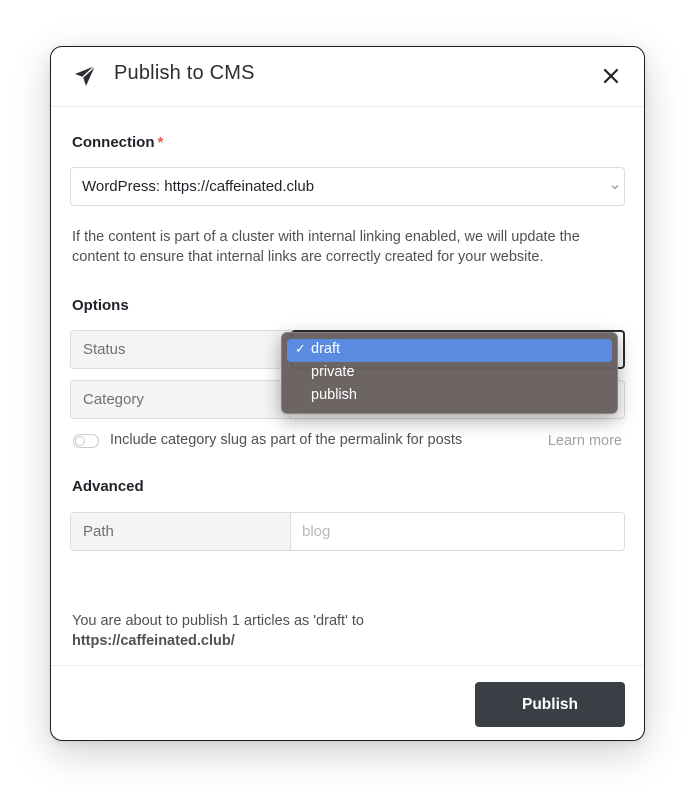 Image resolution: width=695 pixels, height=795 pixels. What do you see at coordinates (347, 703) in the screenshot?
I see `dialog-footer: Publish` at bounding box center [347, 703].